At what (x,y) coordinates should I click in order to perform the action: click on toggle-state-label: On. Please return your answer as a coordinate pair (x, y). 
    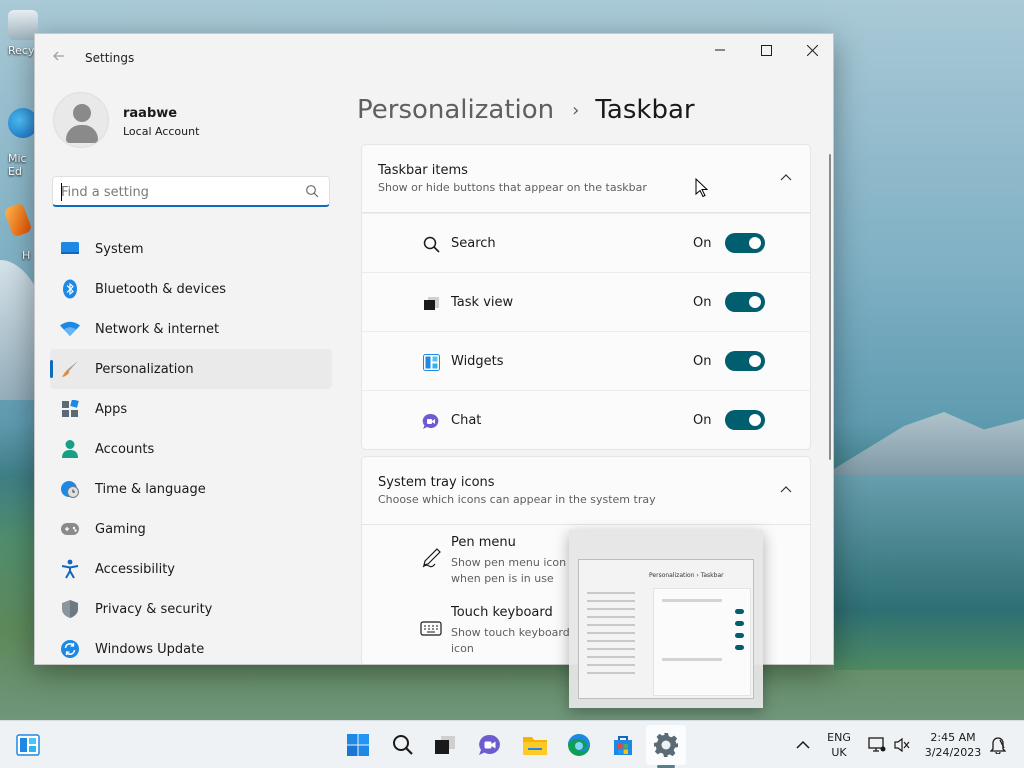
    Looking at the image, I should click on (702, 361).